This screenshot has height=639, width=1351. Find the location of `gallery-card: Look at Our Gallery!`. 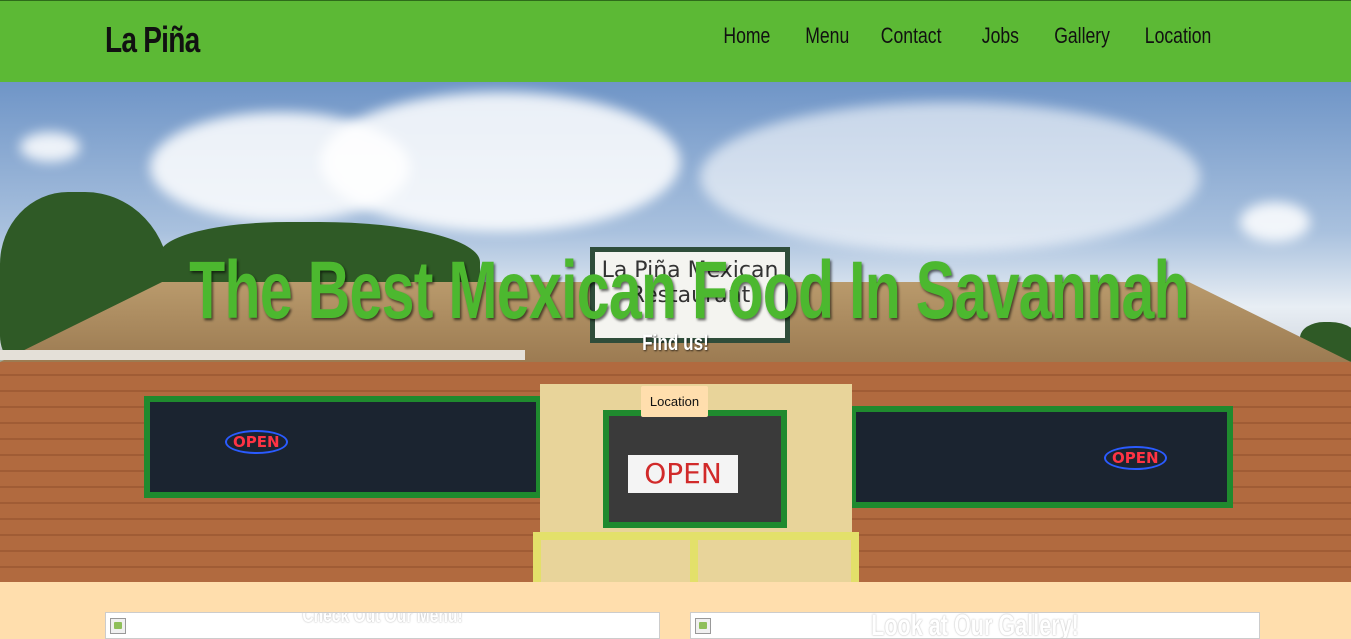

gallery-card: Look at Our Gallery! is located at coordinates (975, 625).